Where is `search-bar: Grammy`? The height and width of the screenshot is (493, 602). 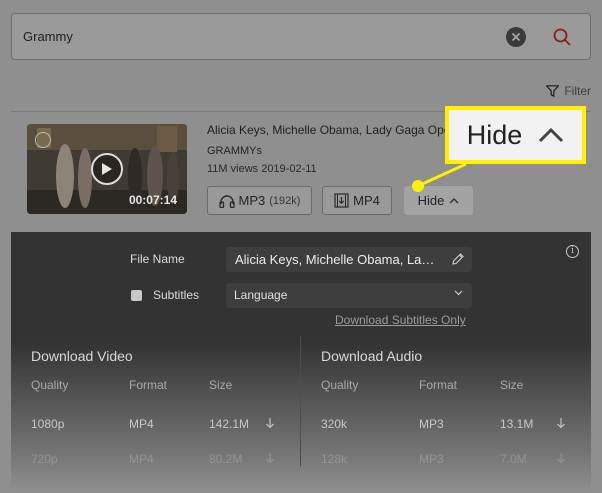 search-bar: Grammy is located at coordinates (301, 36).